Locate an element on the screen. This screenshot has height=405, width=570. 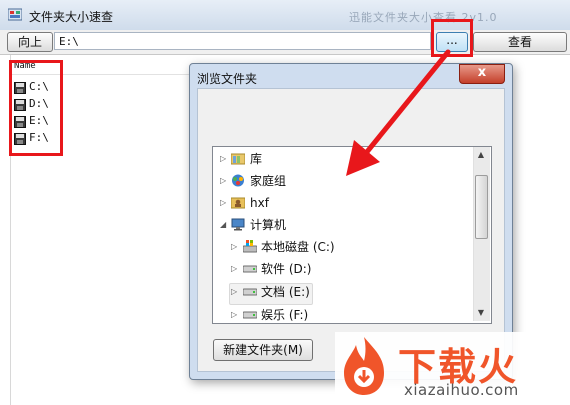
tree-item-label: hxf is located at coordinates (259, 203).